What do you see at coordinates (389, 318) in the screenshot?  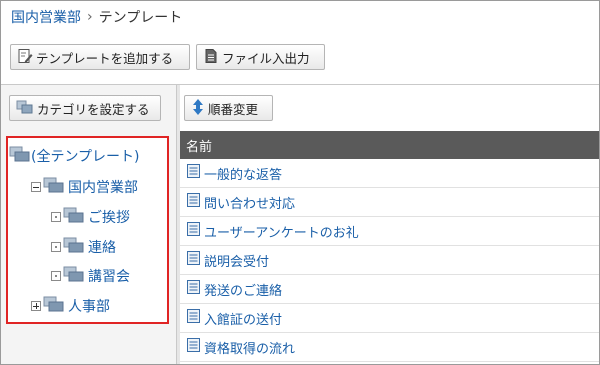 I see `template-row: 入館証の送付` at bounding box center [389, 318].